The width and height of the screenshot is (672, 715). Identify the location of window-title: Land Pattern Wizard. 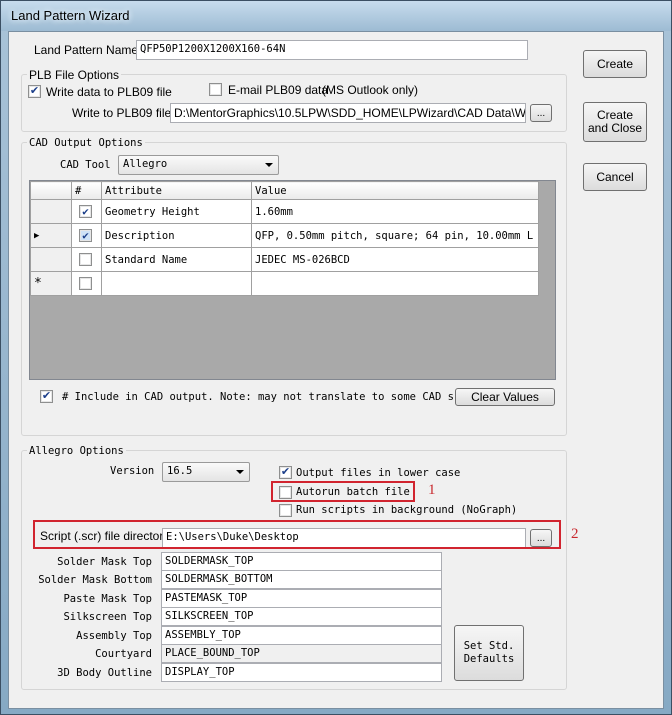
(70, 15).